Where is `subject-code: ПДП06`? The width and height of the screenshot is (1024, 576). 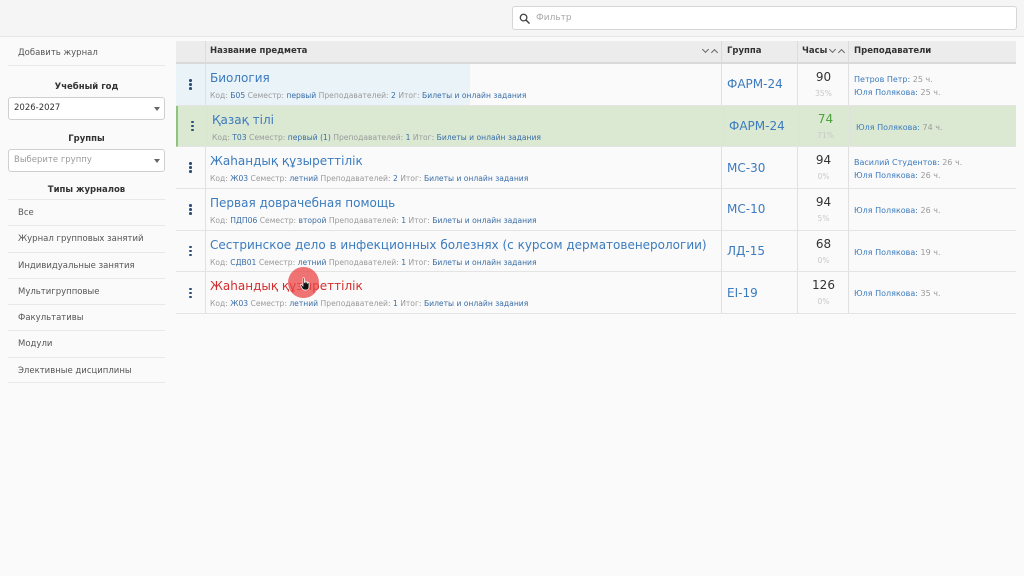
subject-code: ПДП06 is located at coordinates (244, 221).